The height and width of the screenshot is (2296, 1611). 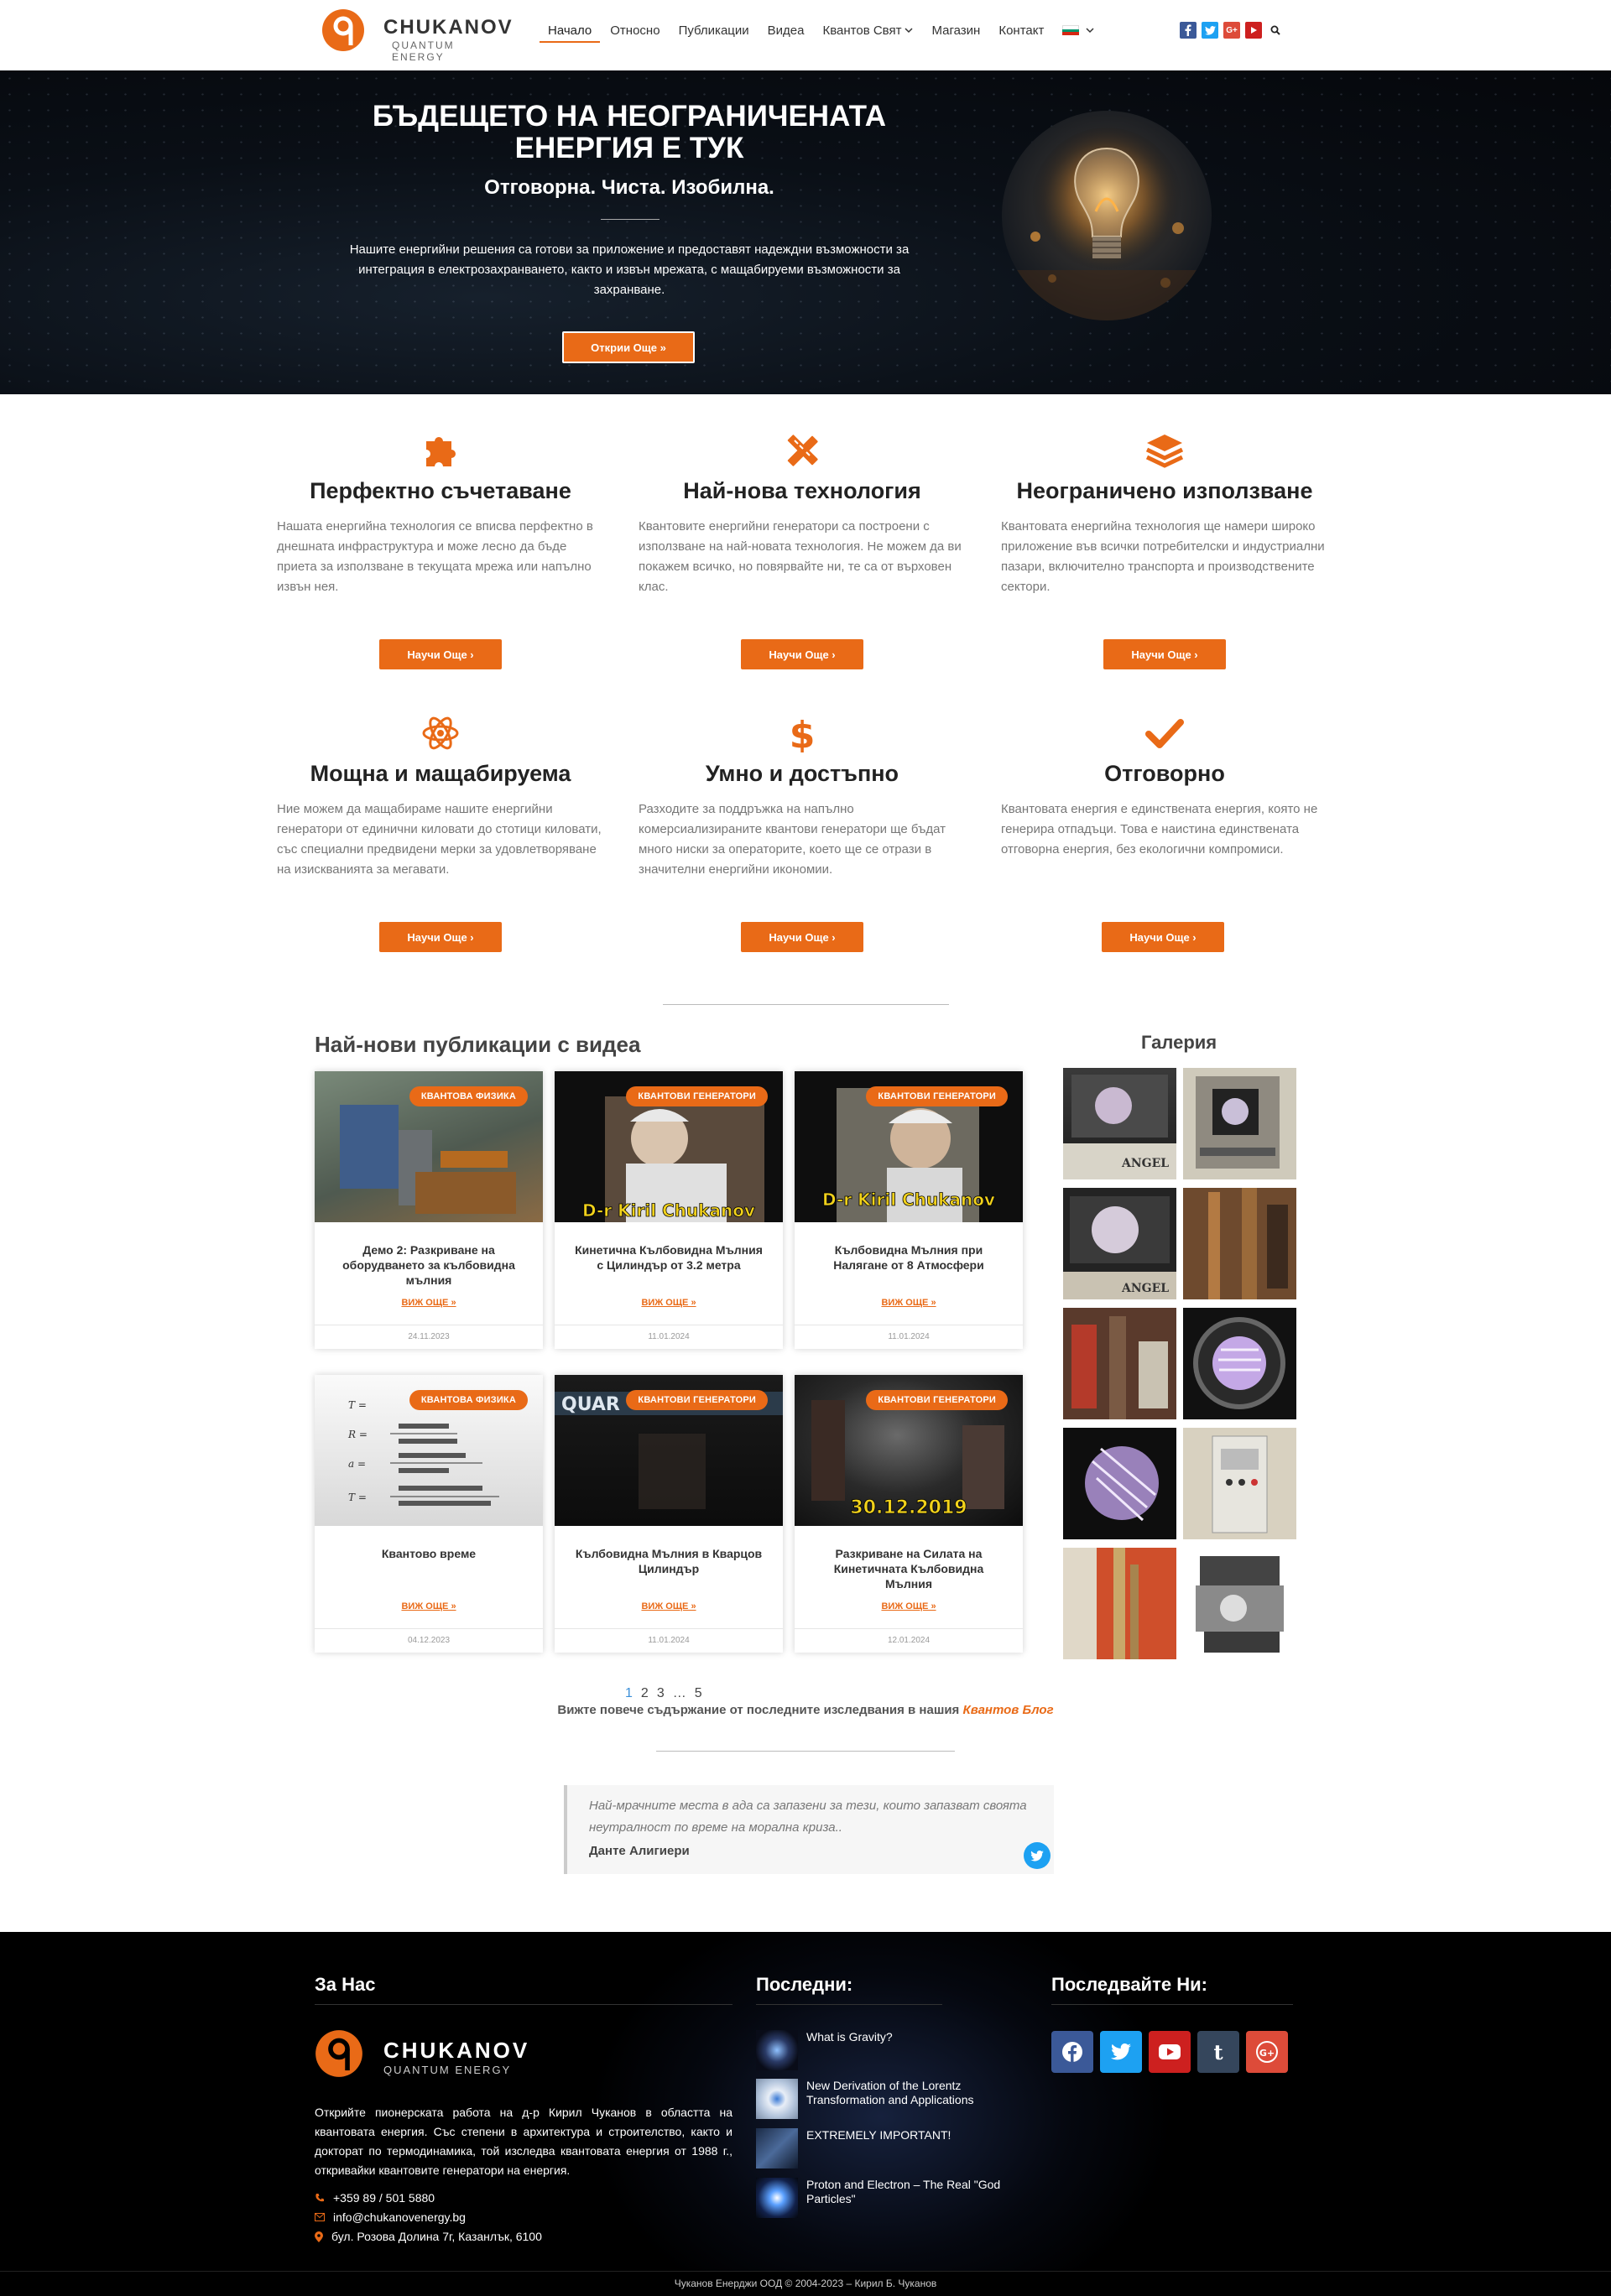 What do you see at coordinates (358, 1498) in the screenshot?
I see `svg-text: T =` at bounding box center [358, 1498].